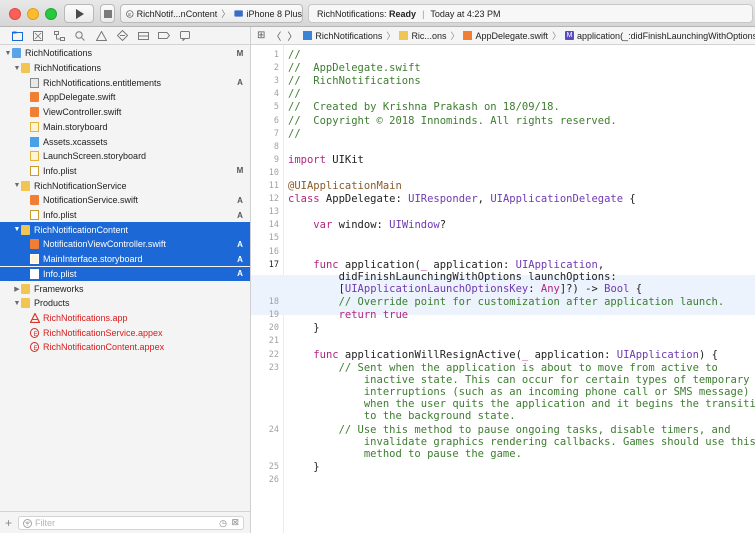 Image resolution: width=755 pixels, height=533 pixels. Describe the element at coordinates (52, 303) in the screenshot. I see `file-tree-label: Products` at that location.